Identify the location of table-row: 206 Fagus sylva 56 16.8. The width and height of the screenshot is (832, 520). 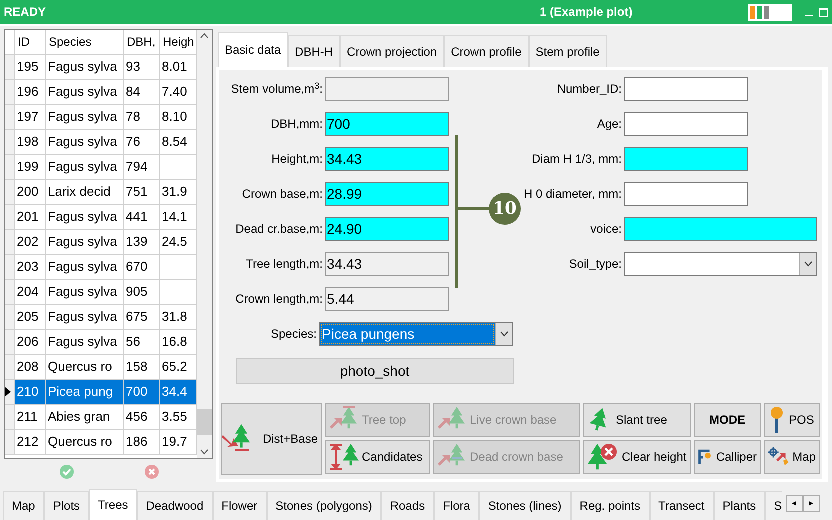
(101, 342).